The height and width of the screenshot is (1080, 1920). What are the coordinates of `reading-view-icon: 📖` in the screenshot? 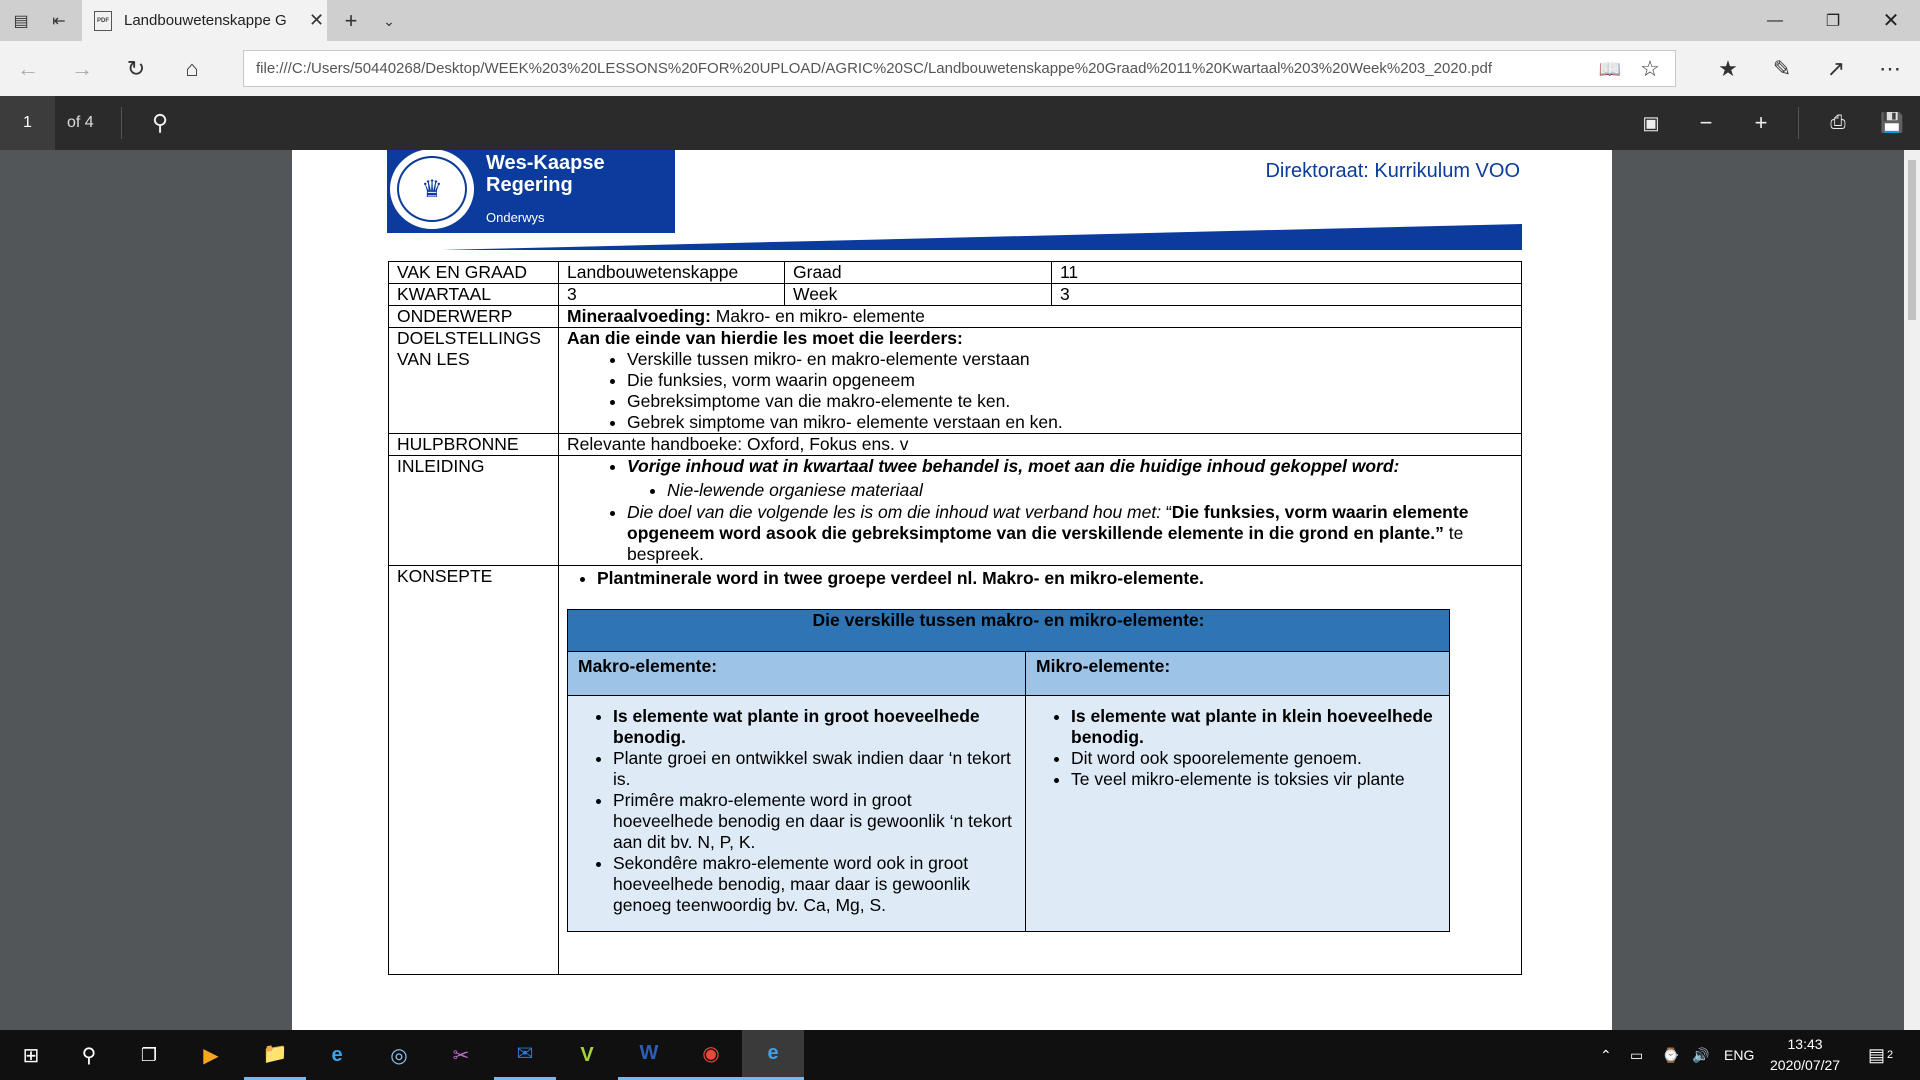 It's located at (1610, 69).